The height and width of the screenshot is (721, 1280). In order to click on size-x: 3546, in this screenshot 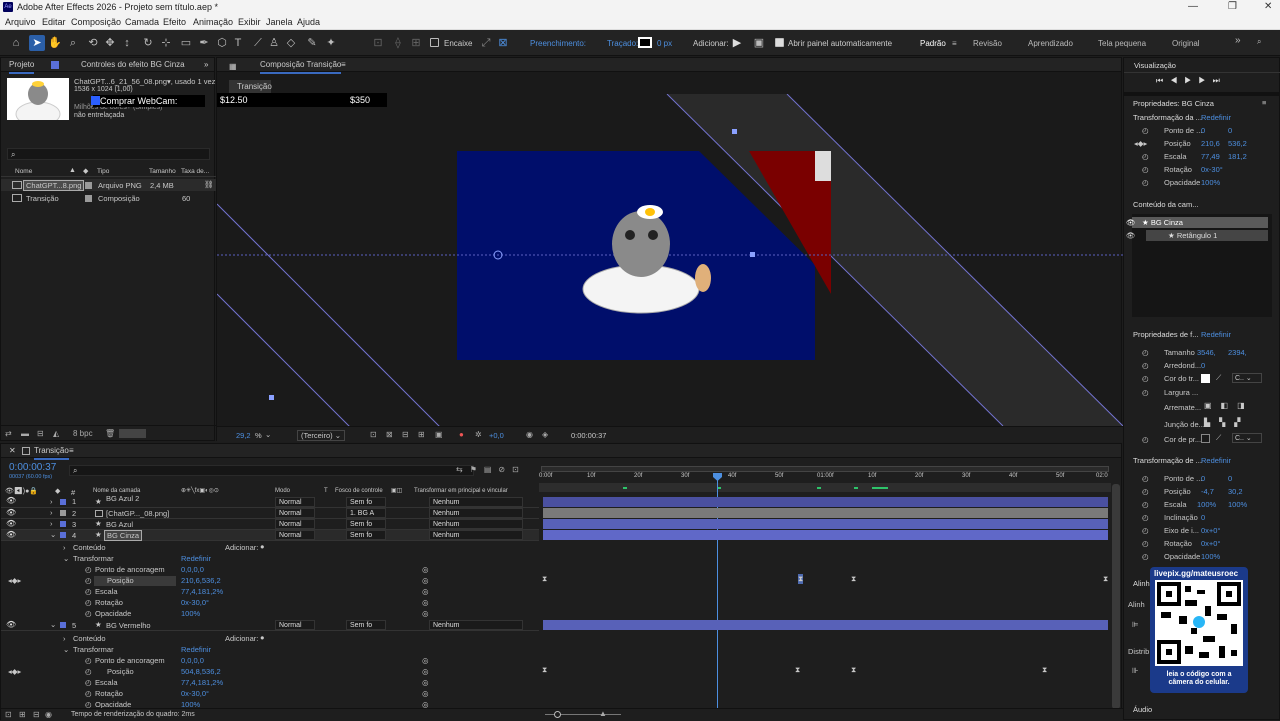, I will do `click(1206, 352)`.